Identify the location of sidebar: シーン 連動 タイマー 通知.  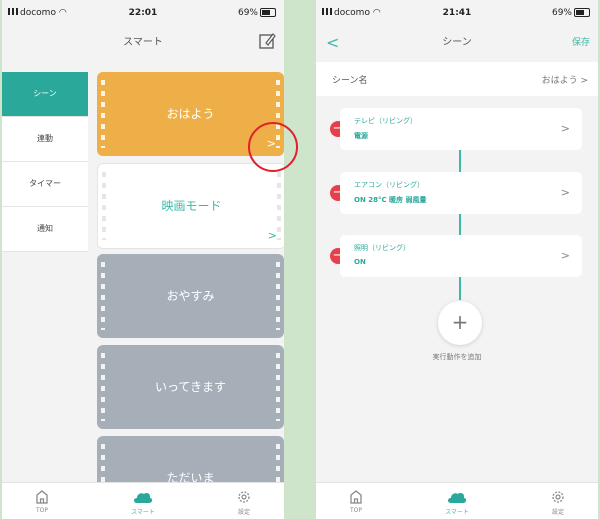
(45, 162).